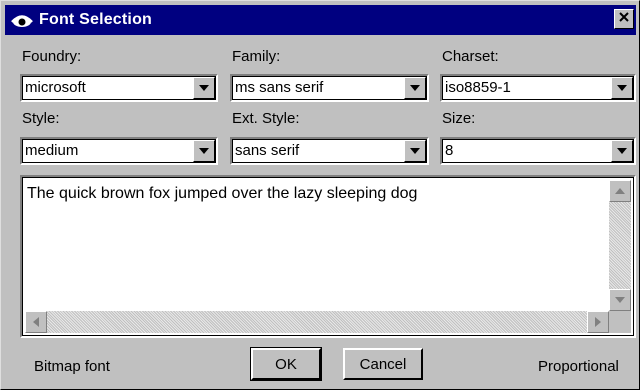  What do you see at coordinates (449, 150) in the screenshot?
I see `size-value: 8` at bounding box center [449, 150].